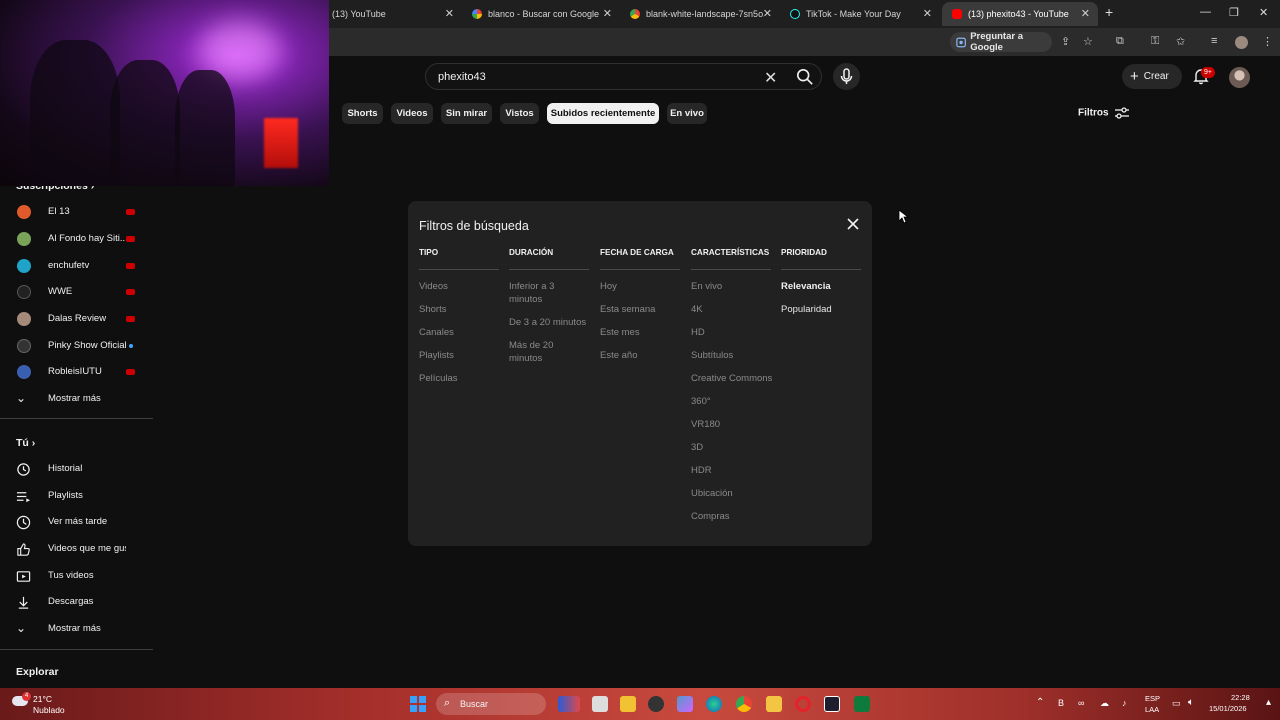 The width and height of the screenshot is (1280, 720). I want to click on start-button, so click(418, 704).